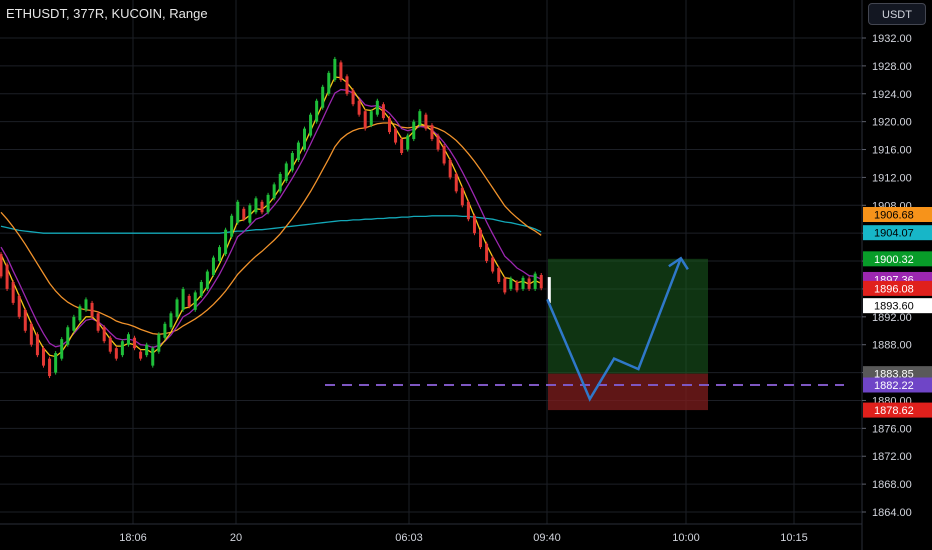 This screenshot has width=932, height=550. Describe the element at coordinates (894, 260) in the screenshot. I see `price-label-text: 1900.32` at that location.